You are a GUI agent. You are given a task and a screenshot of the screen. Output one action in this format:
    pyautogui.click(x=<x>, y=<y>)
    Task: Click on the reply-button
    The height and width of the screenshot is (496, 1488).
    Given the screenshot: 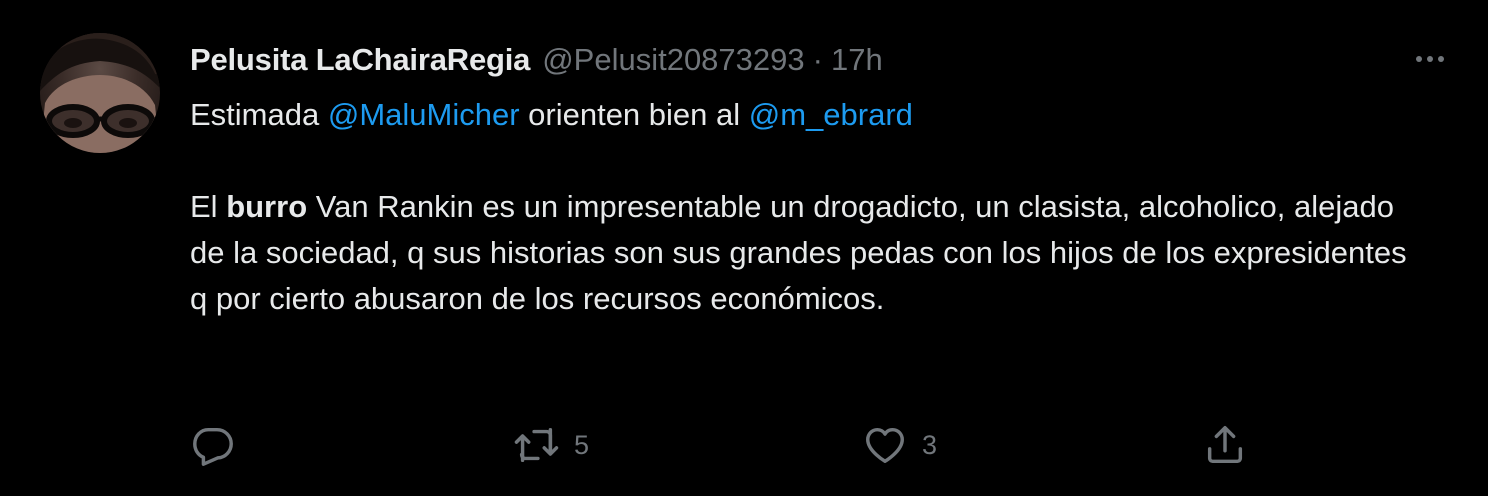 What is the action you would take?
    pyautogui.click(x=220, y=445)
    